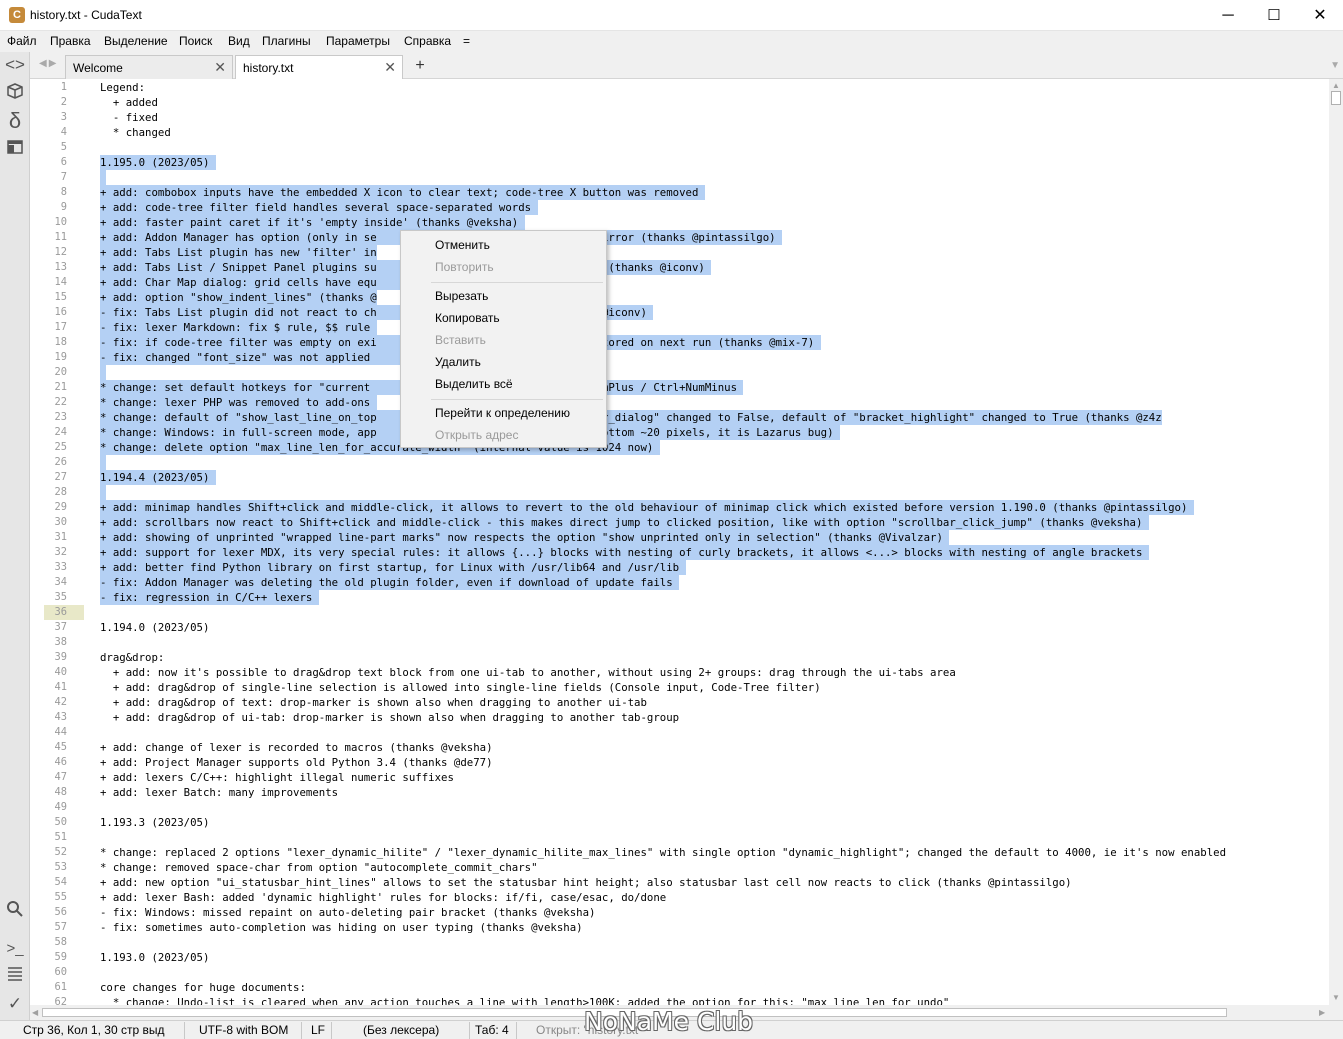 The image size is (1343, 1039). Describe the element at coordinates (492, 1030) in the screenshot. I see `status-tab-size: Таб: 4` at that location.